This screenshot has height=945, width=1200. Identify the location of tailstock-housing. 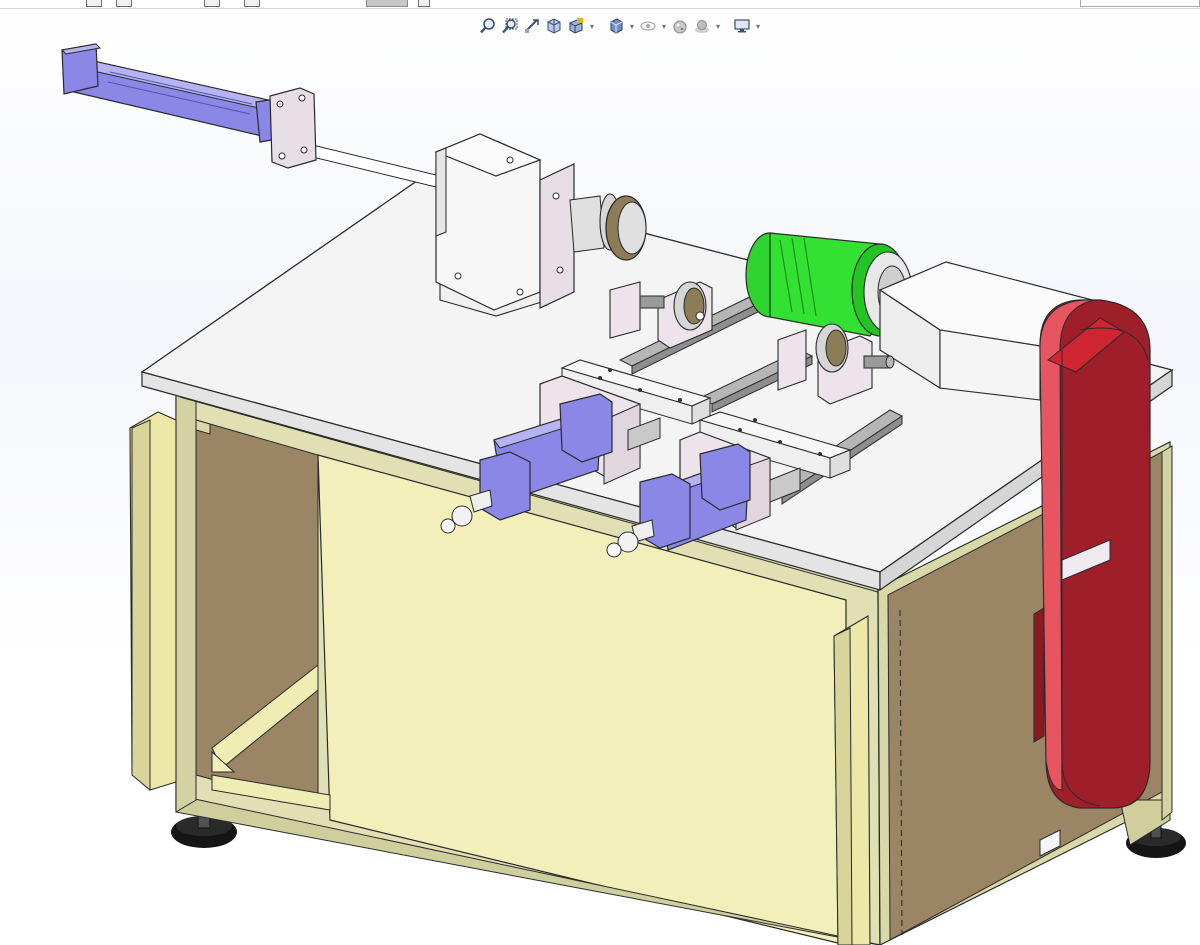
(504, 225).